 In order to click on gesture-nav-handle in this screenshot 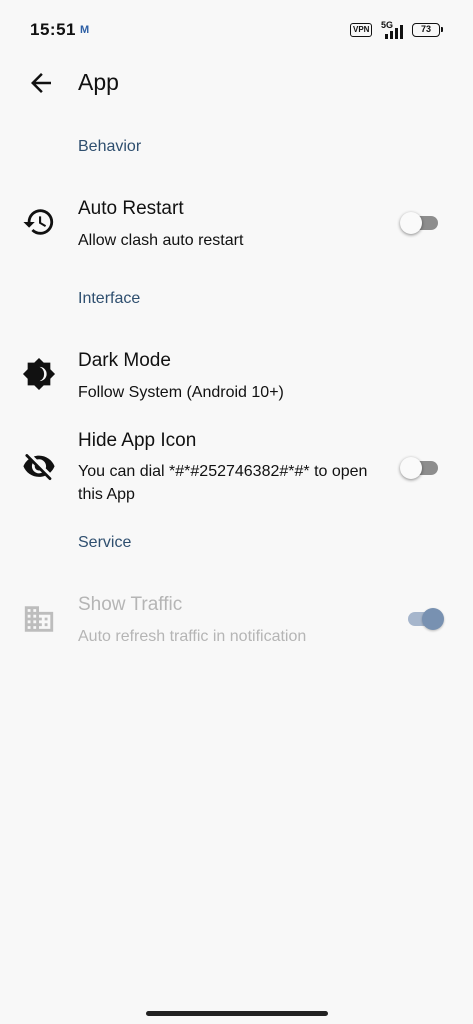, I will do `click(237, 1013)`.